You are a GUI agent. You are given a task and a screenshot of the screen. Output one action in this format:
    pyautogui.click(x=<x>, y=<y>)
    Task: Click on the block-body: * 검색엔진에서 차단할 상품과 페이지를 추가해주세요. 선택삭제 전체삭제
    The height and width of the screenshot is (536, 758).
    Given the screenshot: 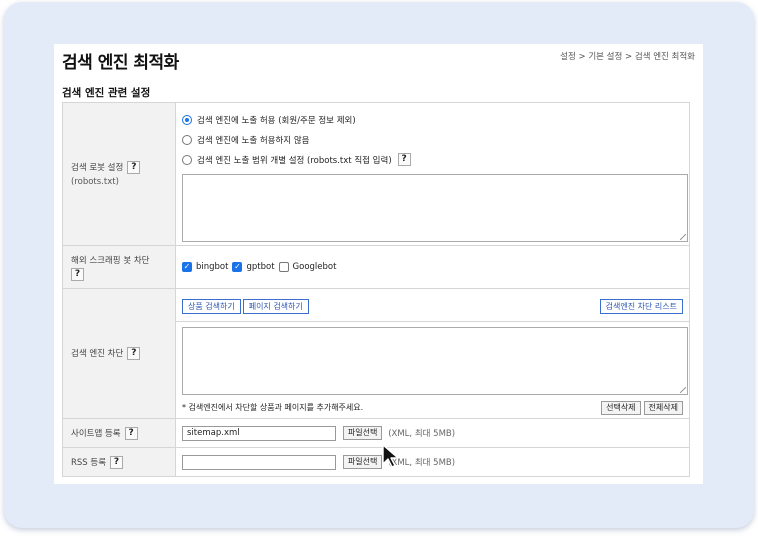 What is the action you would take?
    pyautogui.click(x=432, y=368)
    